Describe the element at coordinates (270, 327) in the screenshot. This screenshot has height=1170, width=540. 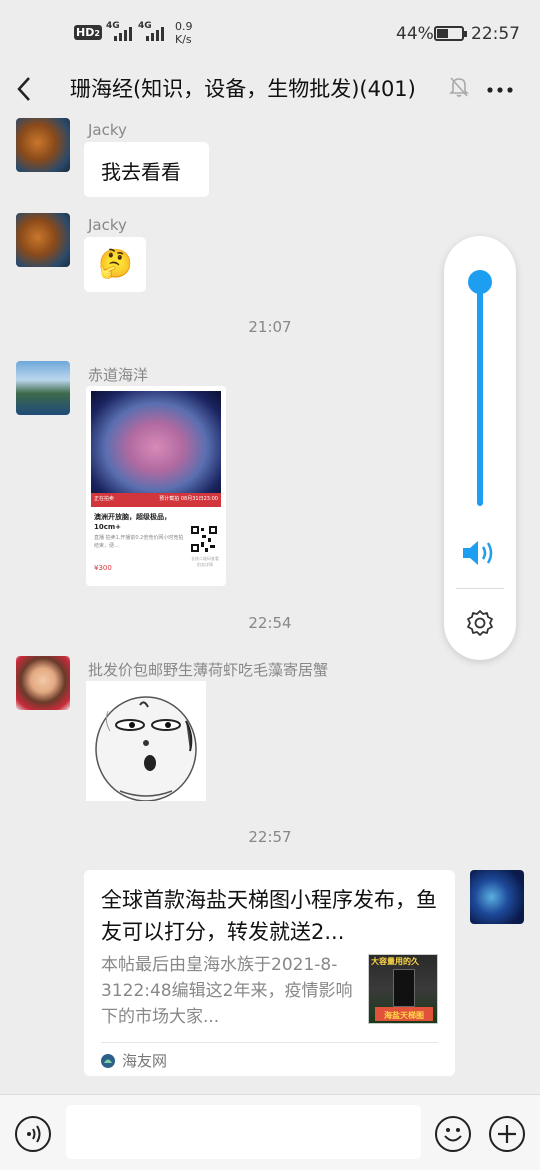
I see `timestamp: 21:07` at that location.